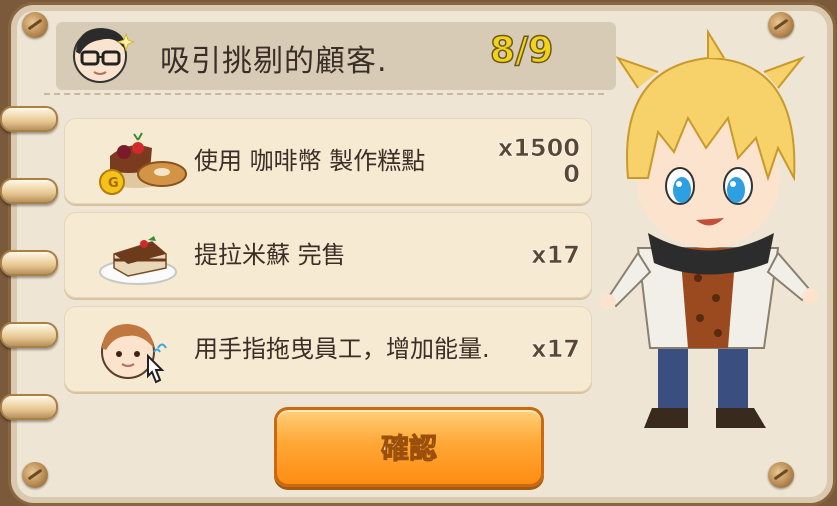 Image resolution: width=837 pixels, height=506 pixels. What do you see at coordinates (270, 255) in the screenshot?
I see `task-description: 提拉米蘇 完售` at bounding box center [270, 255].